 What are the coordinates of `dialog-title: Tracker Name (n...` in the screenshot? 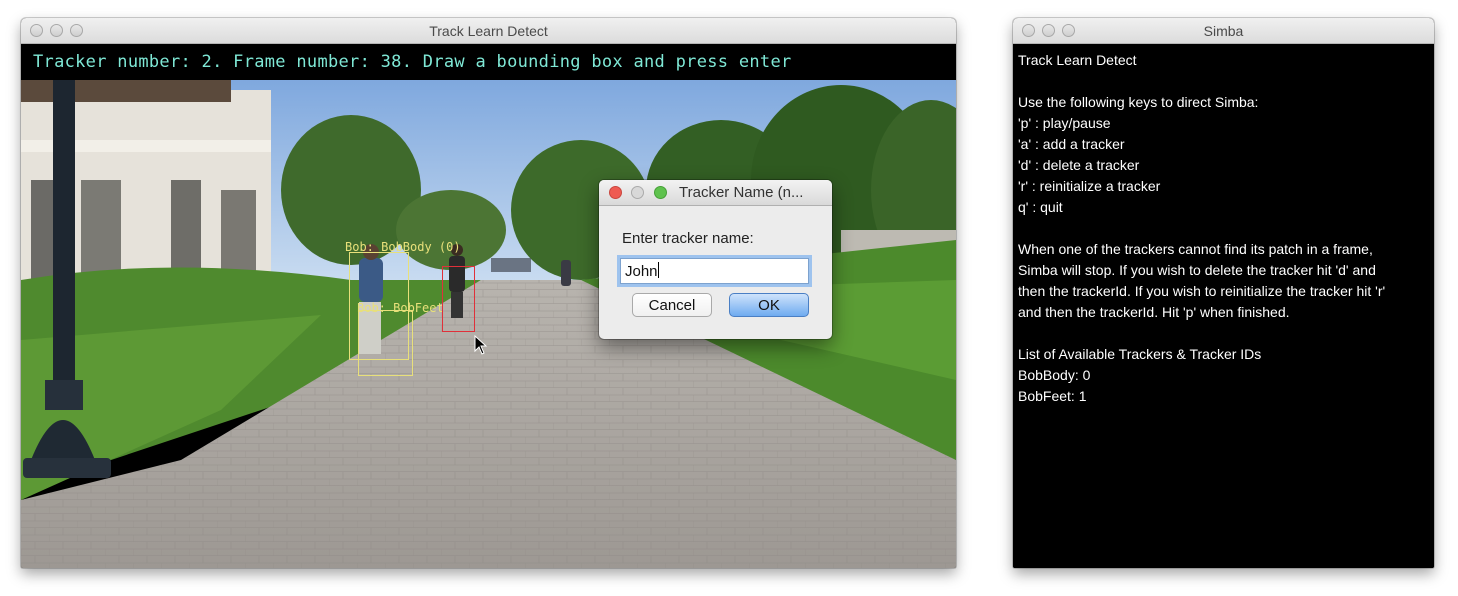 It's located at (741, 192).